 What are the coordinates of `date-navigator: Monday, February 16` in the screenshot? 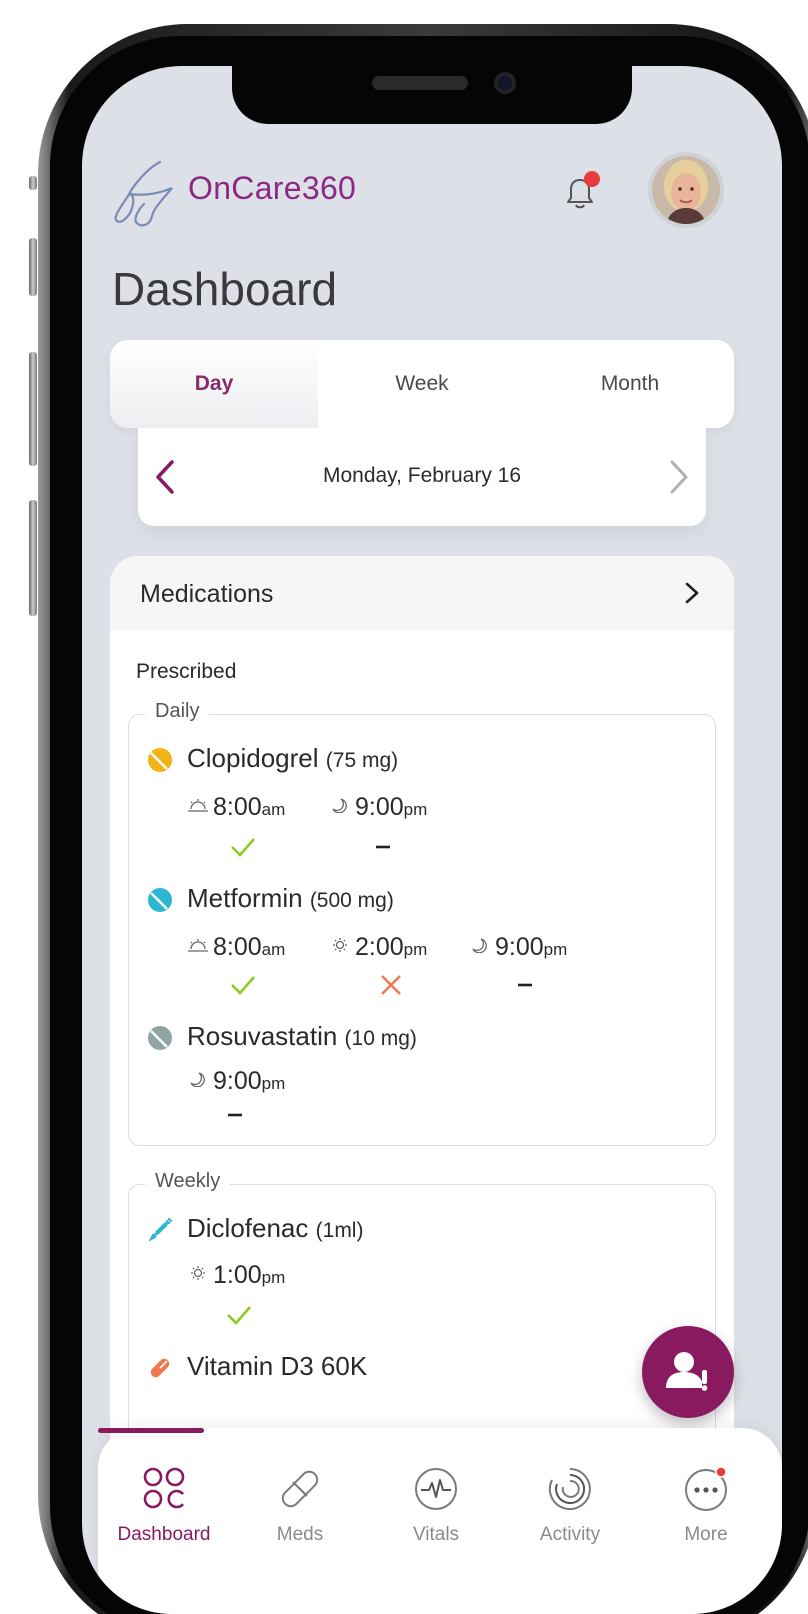 It's located at (422, 477).